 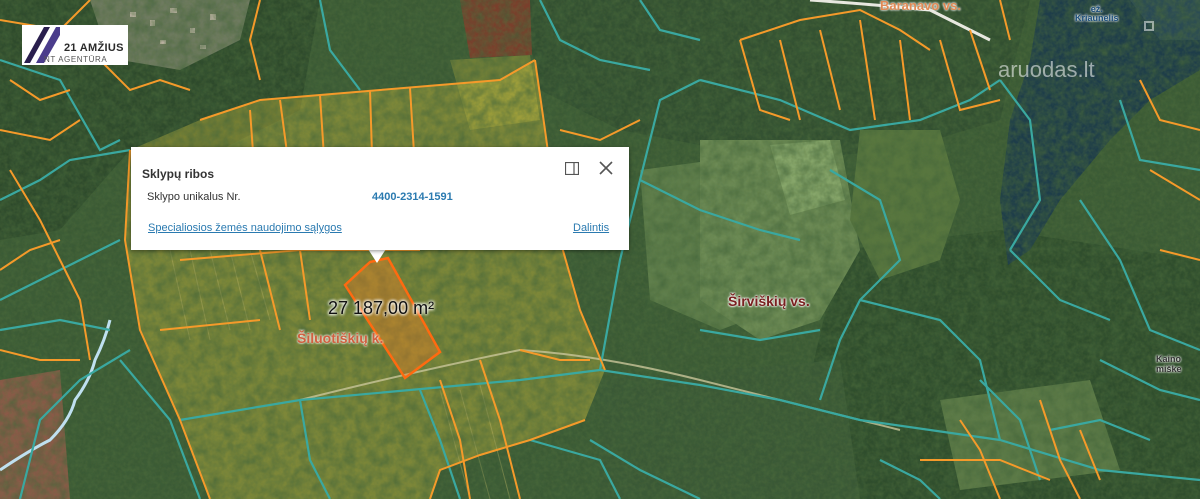 What do you see at coordinates (377, 256) in the screenshot?
I see `popup-pointer` at bounding box center [377, 256].